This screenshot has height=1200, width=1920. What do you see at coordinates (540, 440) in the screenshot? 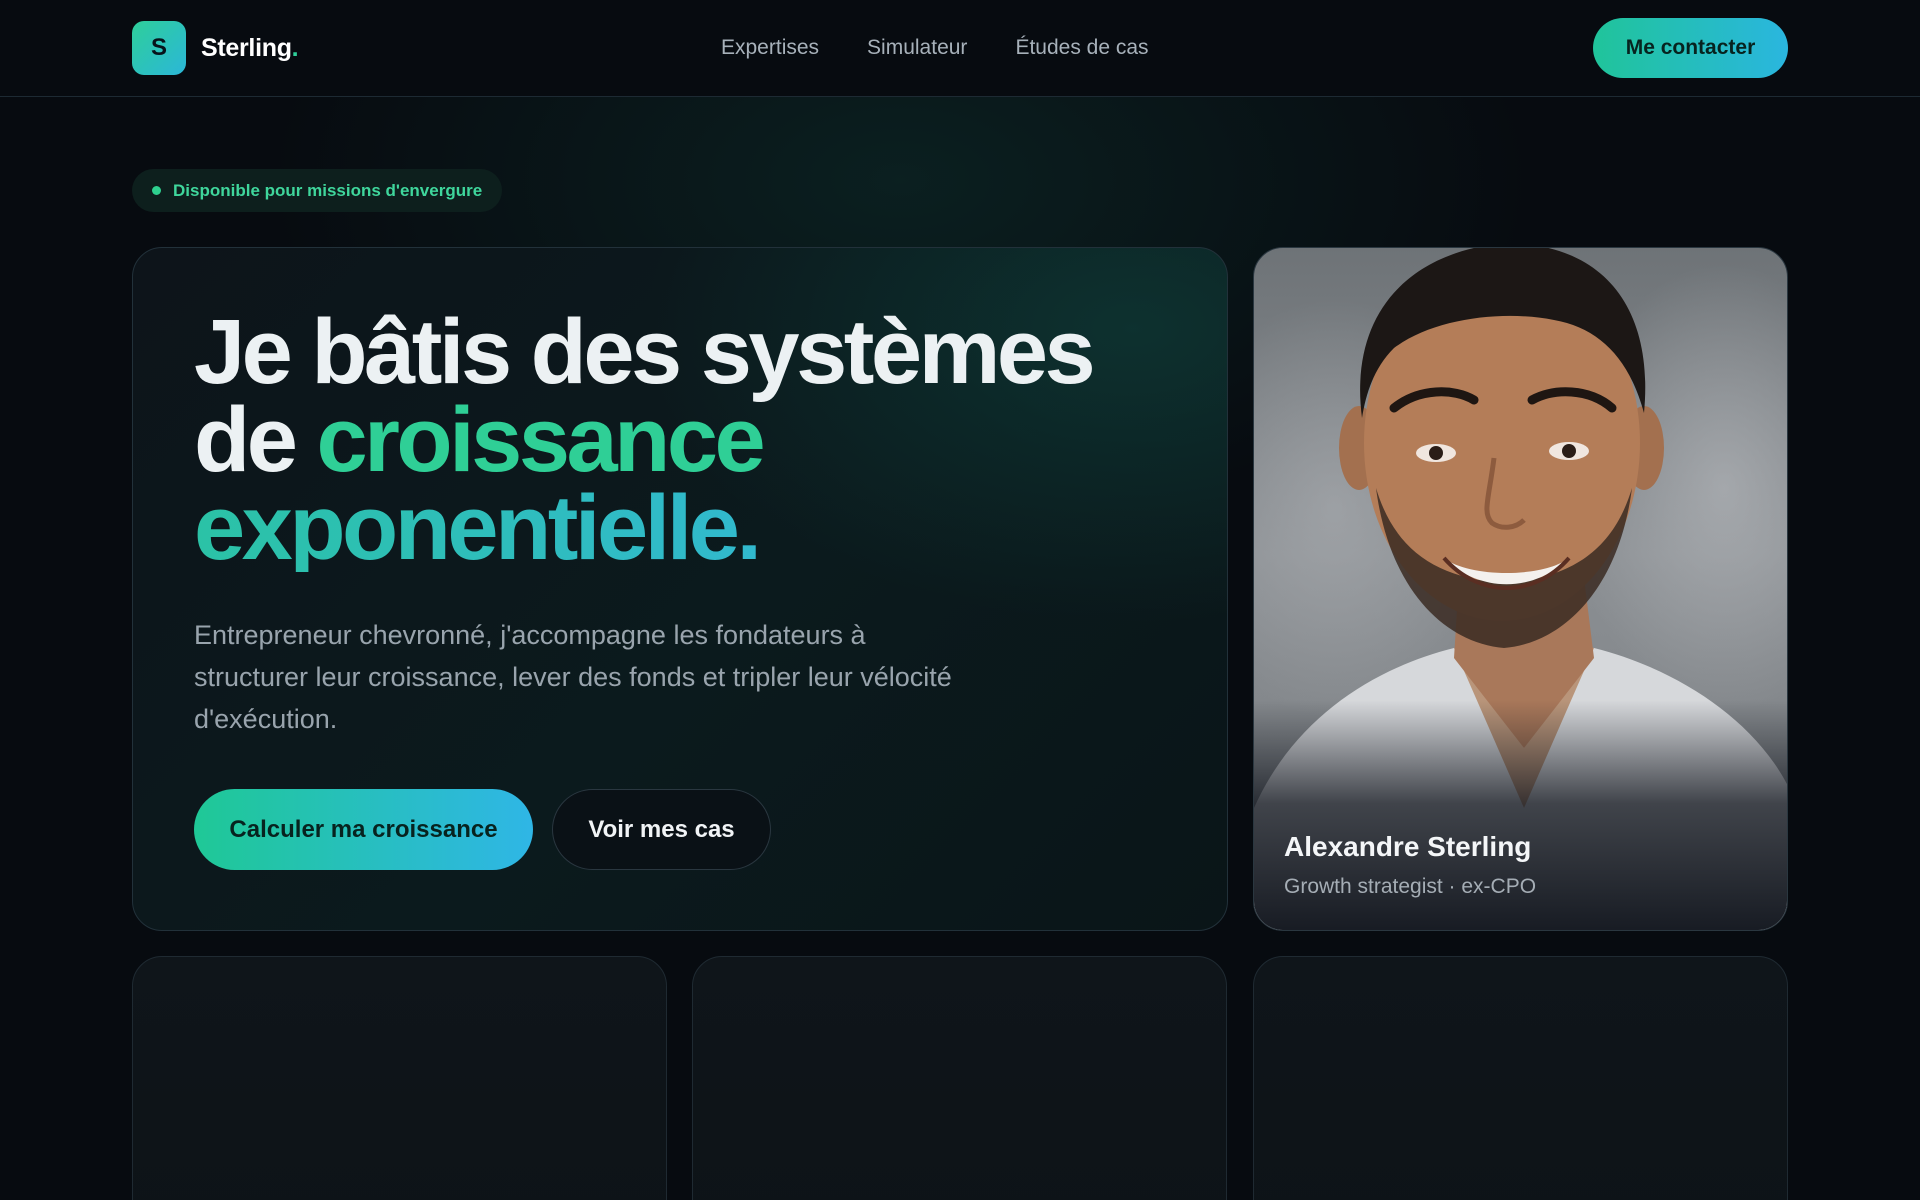
I see `headline-accent-word: croissance` at bounding box center [540, 440].